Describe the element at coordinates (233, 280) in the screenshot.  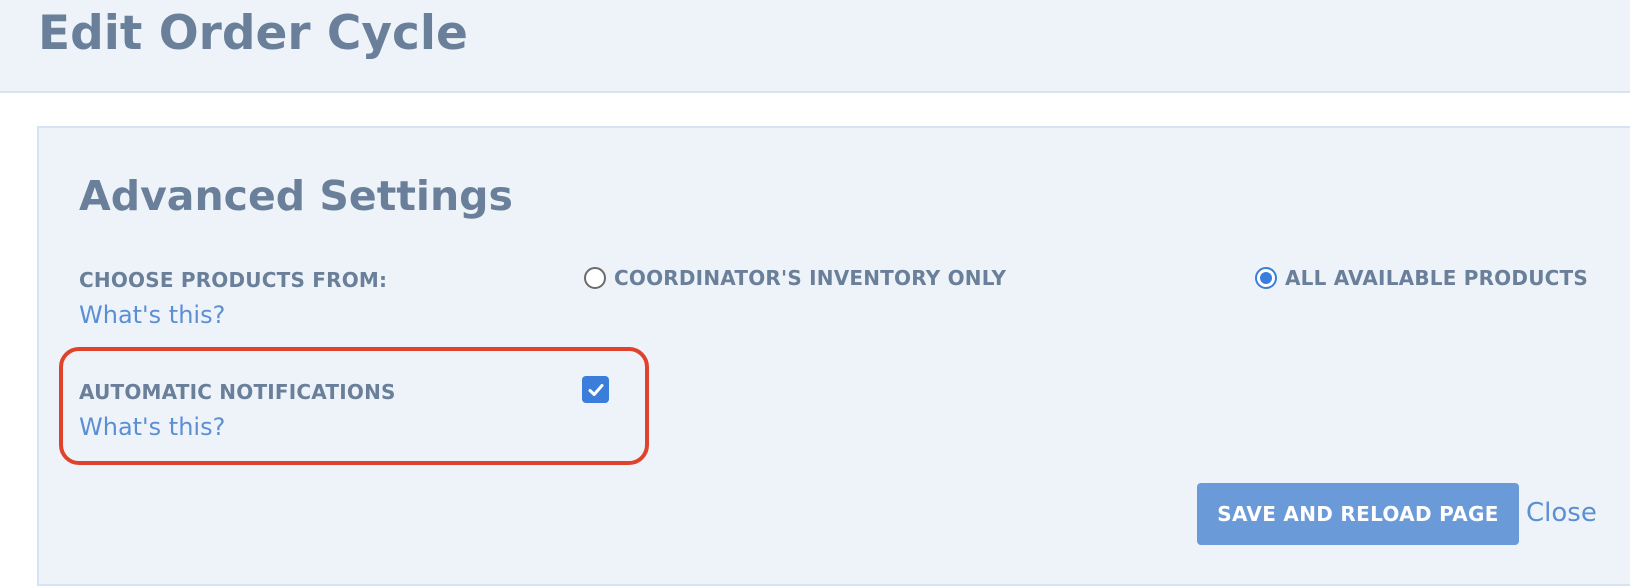
I see `choose-products-label: CHOOSE PRODUCTS FROM:` at that location.